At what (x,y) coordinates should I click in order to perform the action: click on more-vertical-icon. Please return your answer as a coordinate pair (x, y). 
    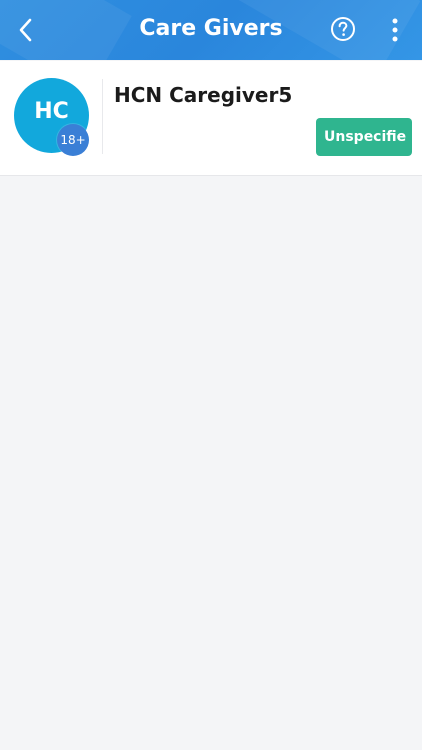
    Looking at the image, I should click on (395, 30).